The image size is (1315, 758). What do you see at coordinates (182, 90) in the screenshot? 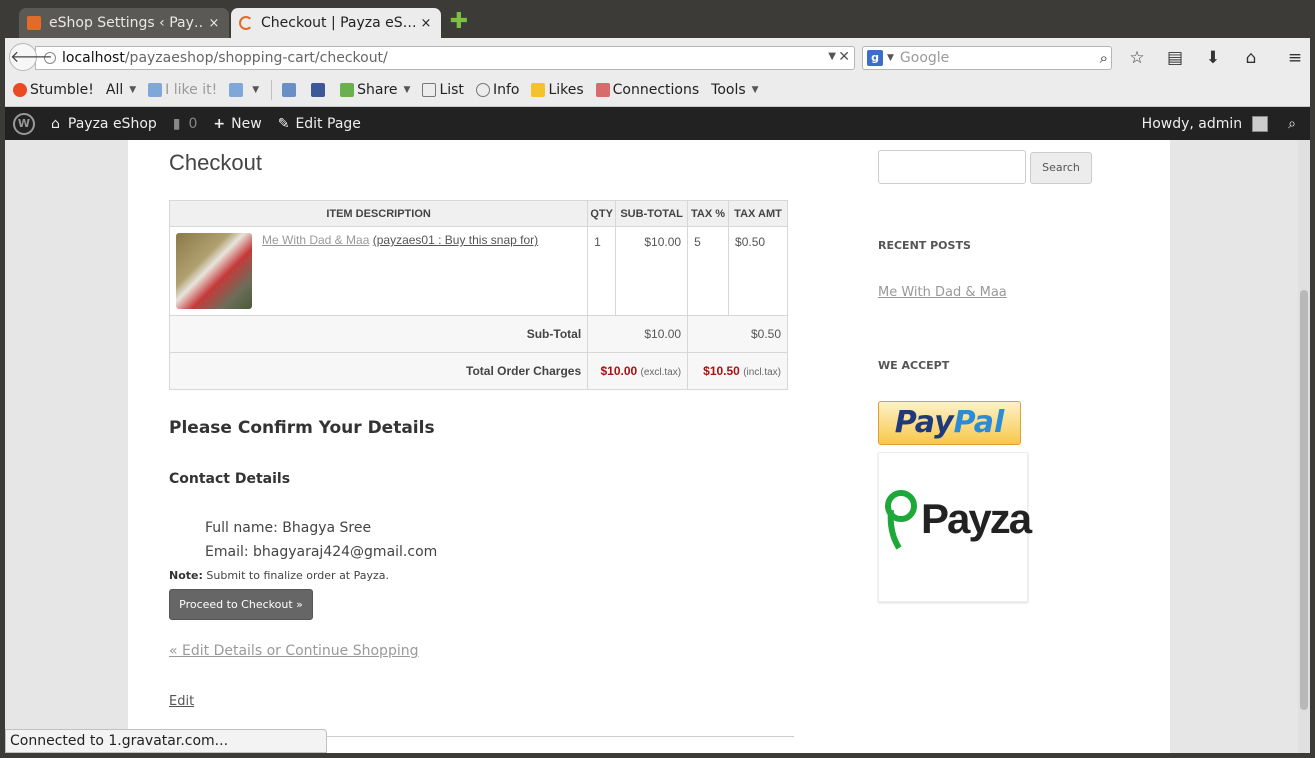
I see `like-button: I like it!` at bounding box center [182, 90].